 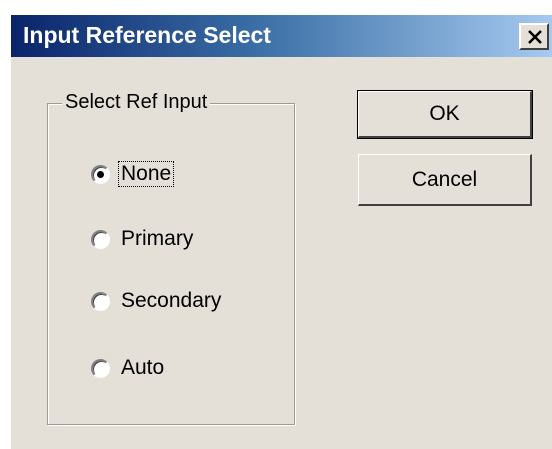 I want to click on radio-label-none: None, so click(x=146, y=174).